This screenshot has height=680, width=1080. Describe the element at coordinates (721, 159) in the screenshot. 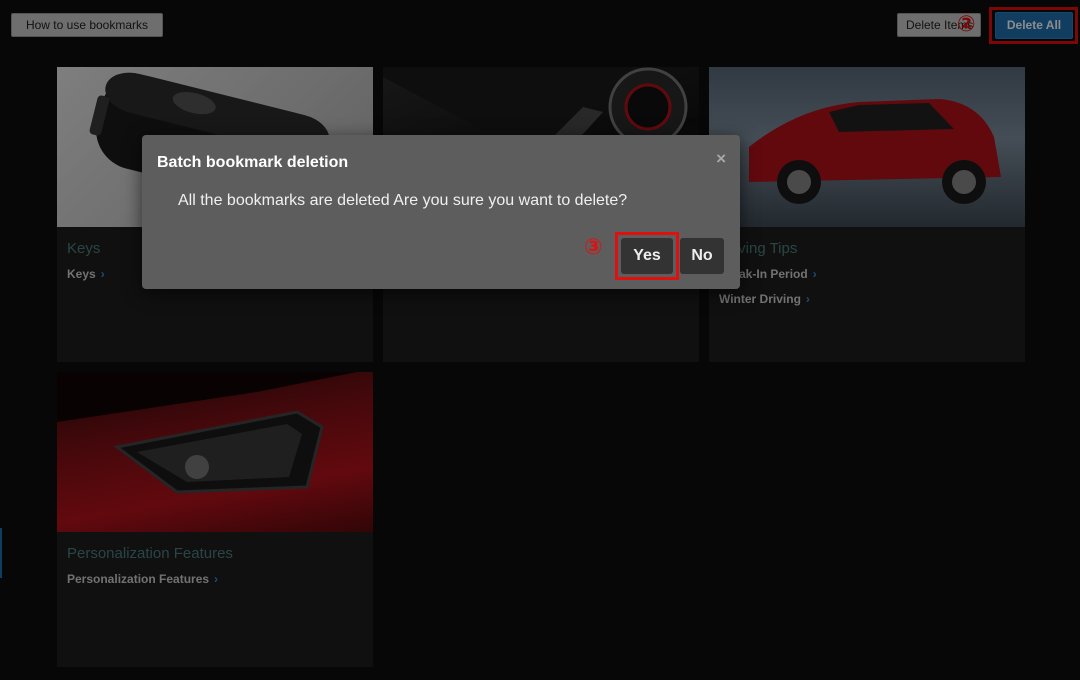

I see `close-icon: ×` at that location.